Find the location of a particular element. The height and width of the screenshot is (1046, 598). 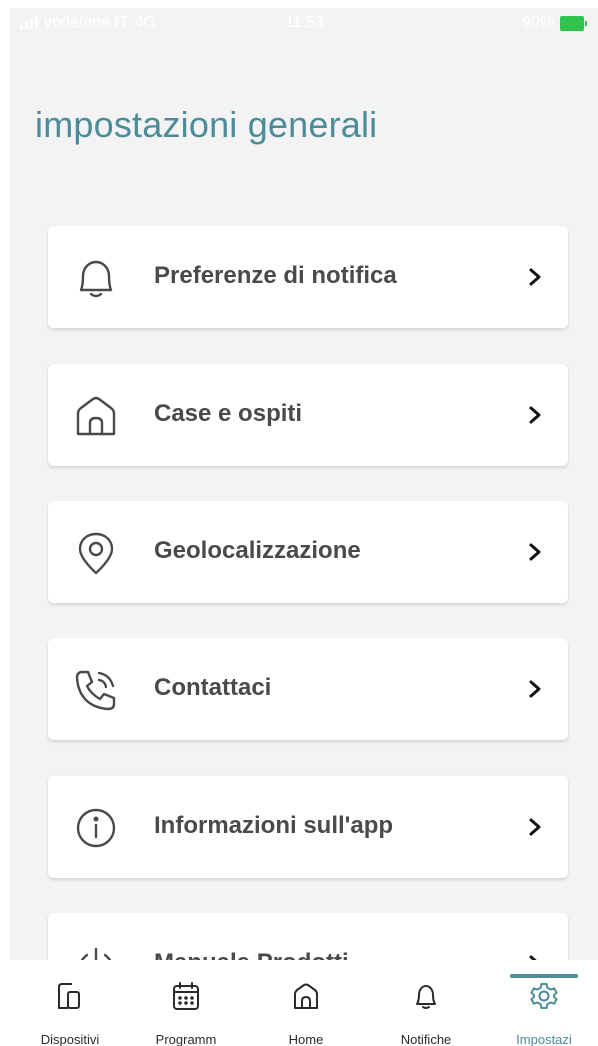

network-type: 4G is located at coordinates (145, 22).